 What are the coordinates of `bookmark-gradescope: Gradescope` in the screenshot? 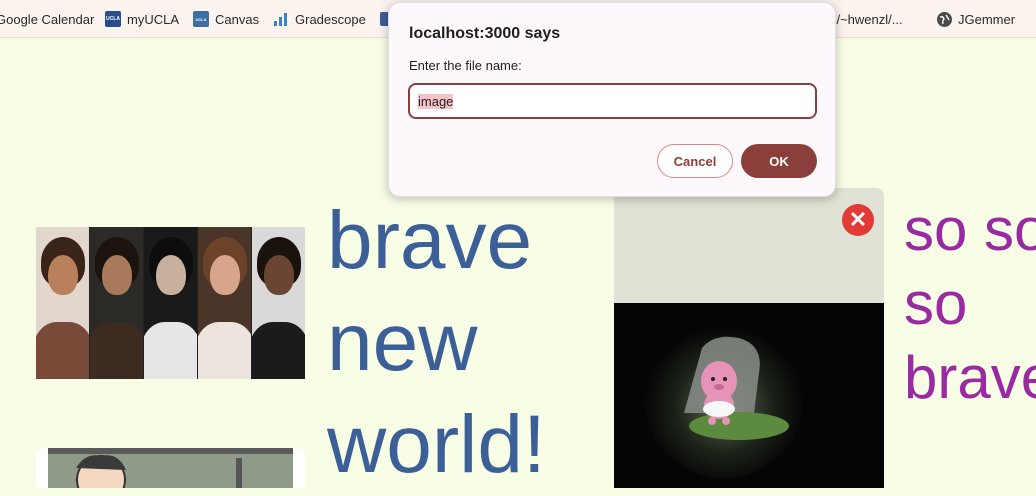 It's located at (319, 18).